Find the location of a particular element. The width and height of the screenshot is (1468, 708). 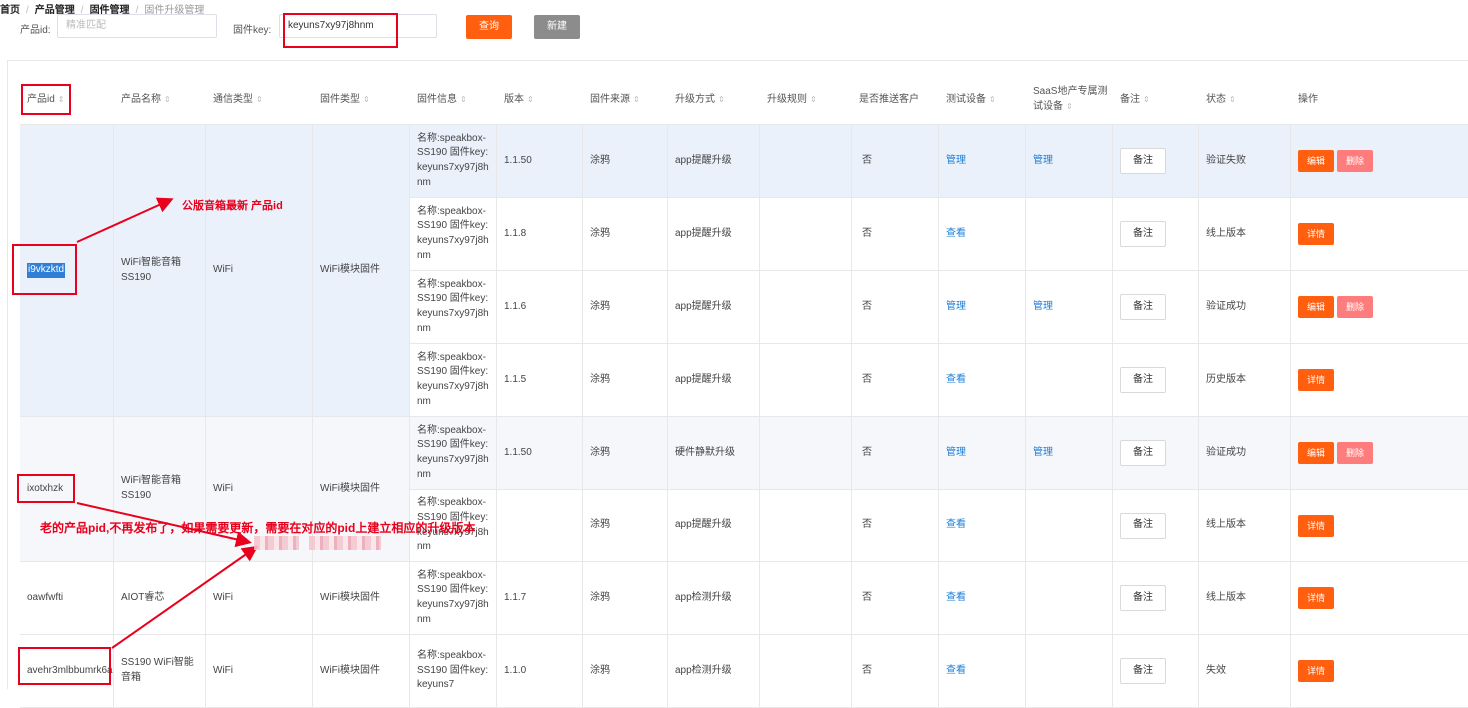

status-text: 历史版本 is located at coordinates (1226, 379).